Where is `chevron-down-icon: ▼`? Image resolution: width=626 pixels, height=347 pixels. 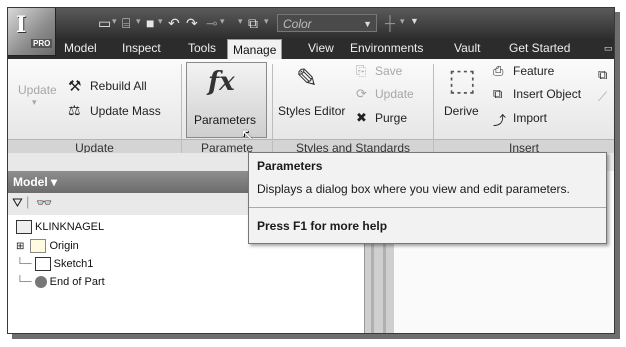 chevron-down-icon: ▼ is located at coordinates (367, 24).